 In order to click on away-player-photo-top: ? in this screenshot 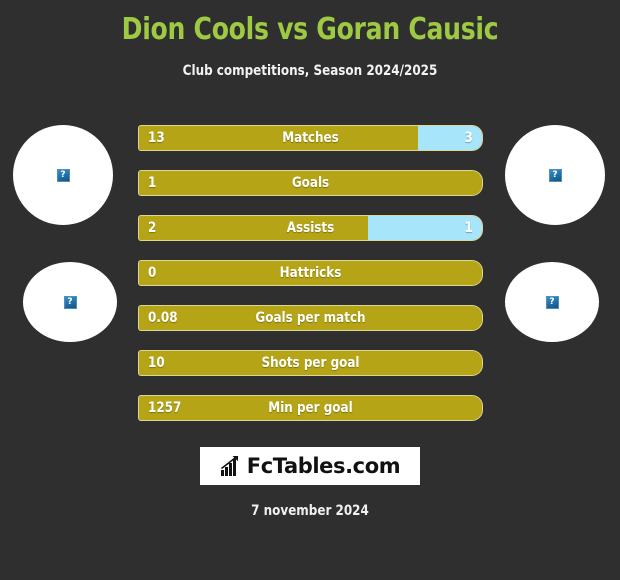, I will do `click(555, 175)`.